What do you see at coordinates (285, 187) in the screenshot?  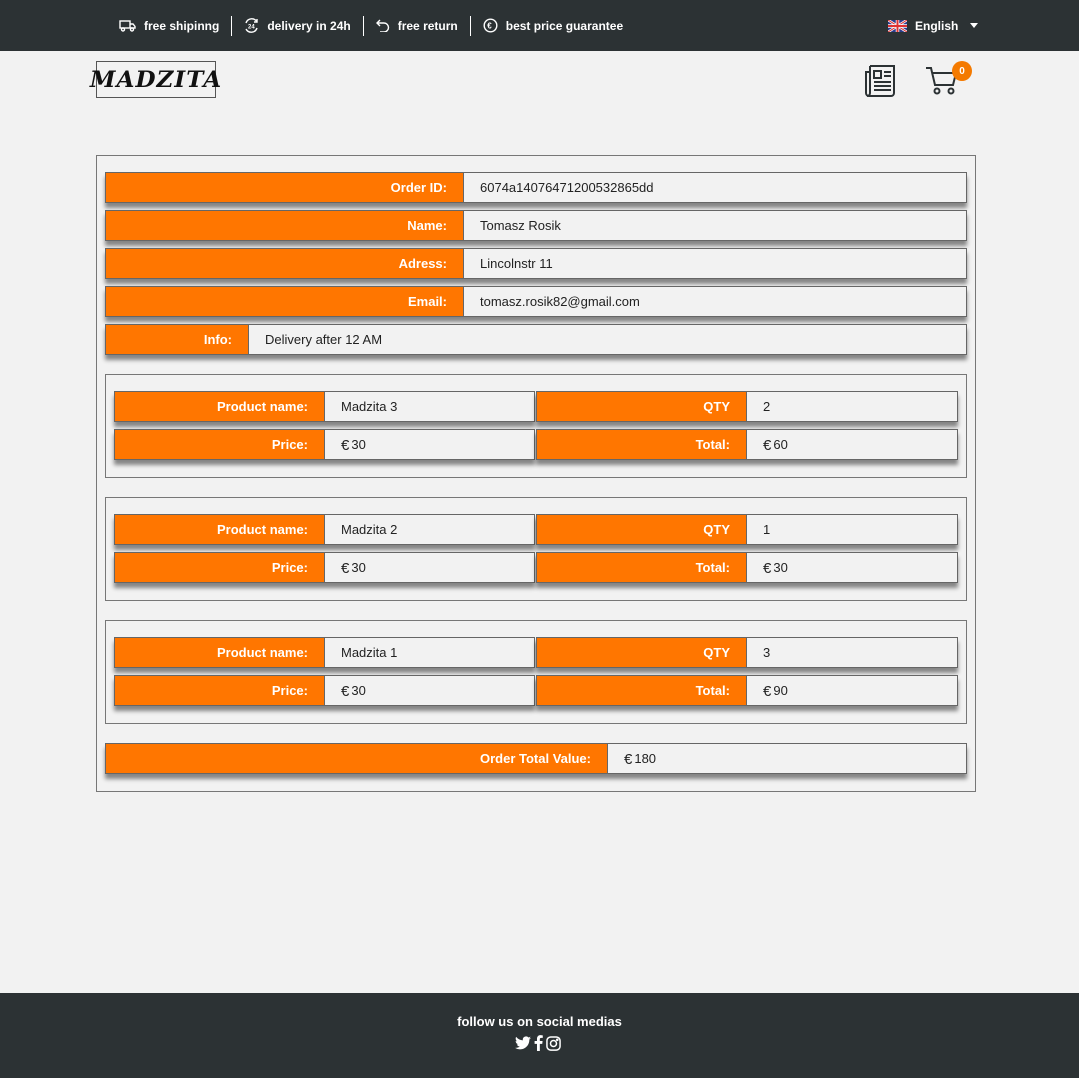 I see `order-id-label: Order ID:` at bounding box center [285, 187].